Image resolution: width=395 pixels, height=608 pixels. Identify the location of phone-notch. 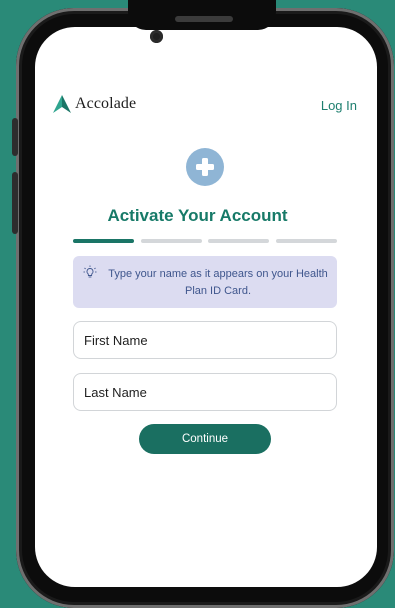
(202, 15).